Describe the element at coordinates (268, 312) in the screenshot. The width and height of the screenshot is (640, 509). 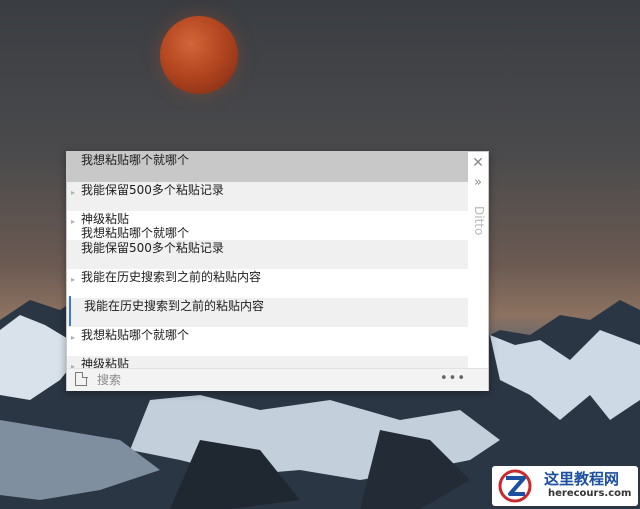
I see `clipboard-item: 我能在历史搜索到之前的粘贴内容` at that location.